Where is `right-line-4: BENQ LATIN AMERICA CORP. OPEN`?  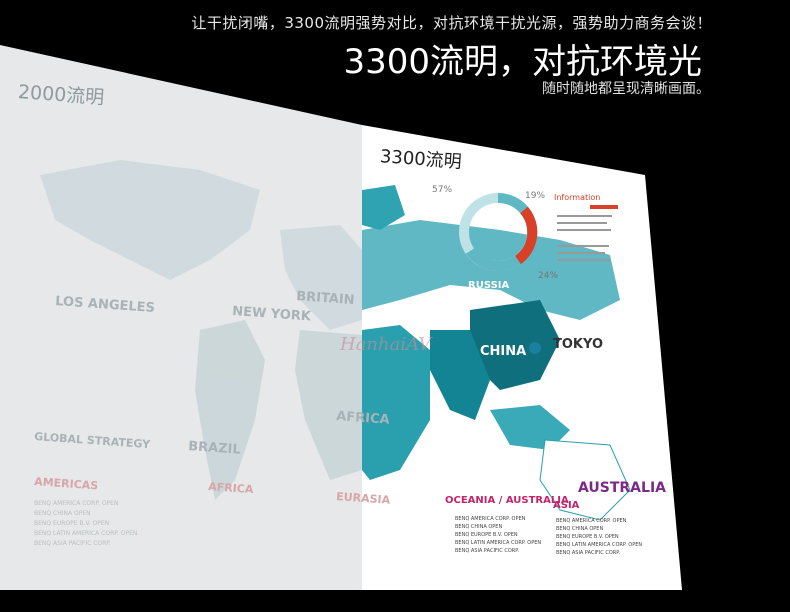
right-line-4: BENQ LATIN AMERICA CORP. OPEN is located at coordinates (498, 543).